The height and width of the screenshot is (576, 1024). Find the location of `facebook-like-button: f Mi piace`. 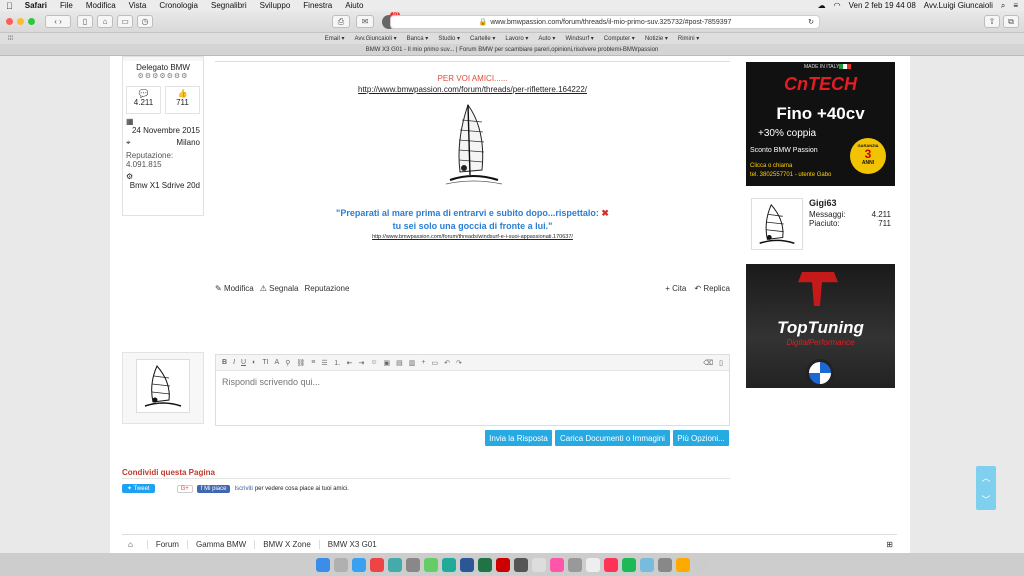

facebook-like-button: f Mi piace is located at coordinates (213, 488).